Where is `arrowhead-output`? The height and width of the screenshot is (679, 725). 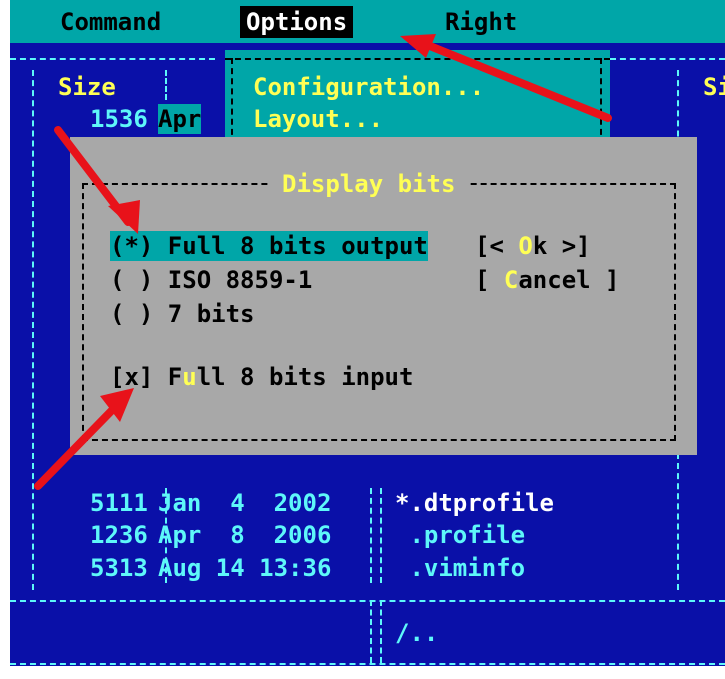 arrowhead-output is located at coordinates (124, 217).